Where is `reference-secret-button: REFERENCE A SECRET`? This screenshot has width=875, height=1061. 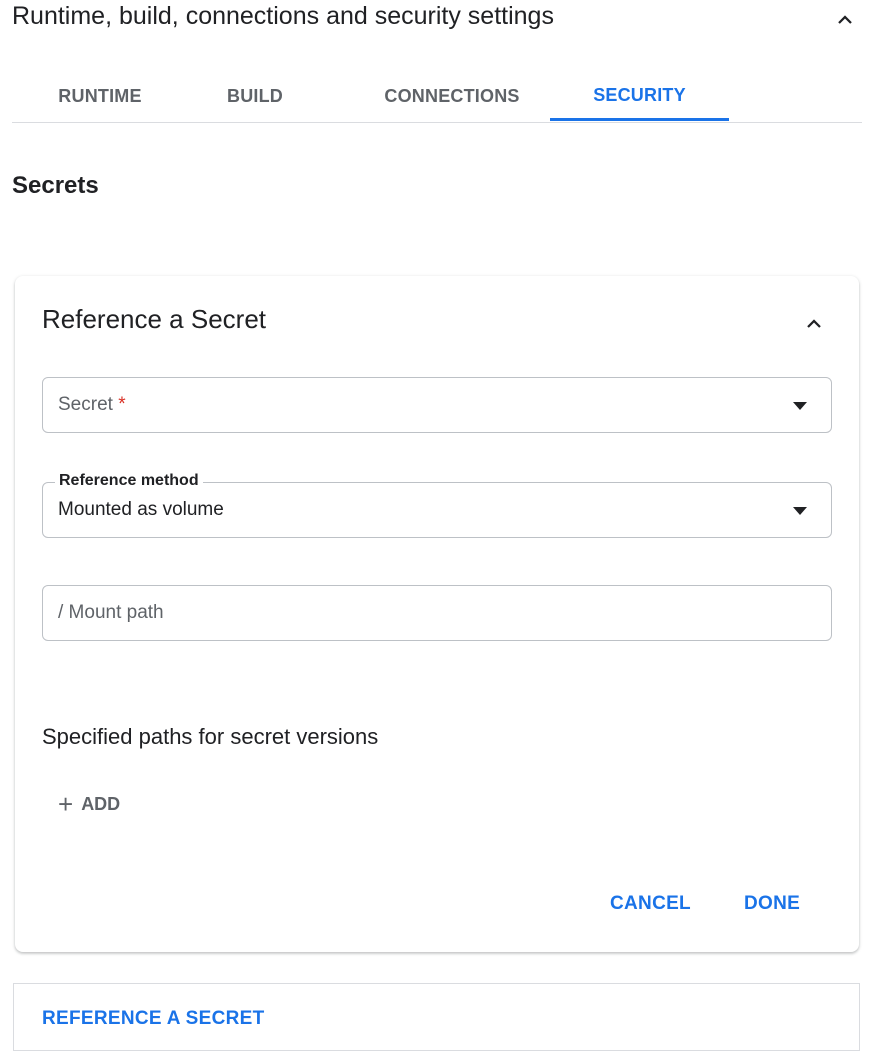 reference-secret-button: REFERENCE A SECRET is located at coordinates (153, 1019).